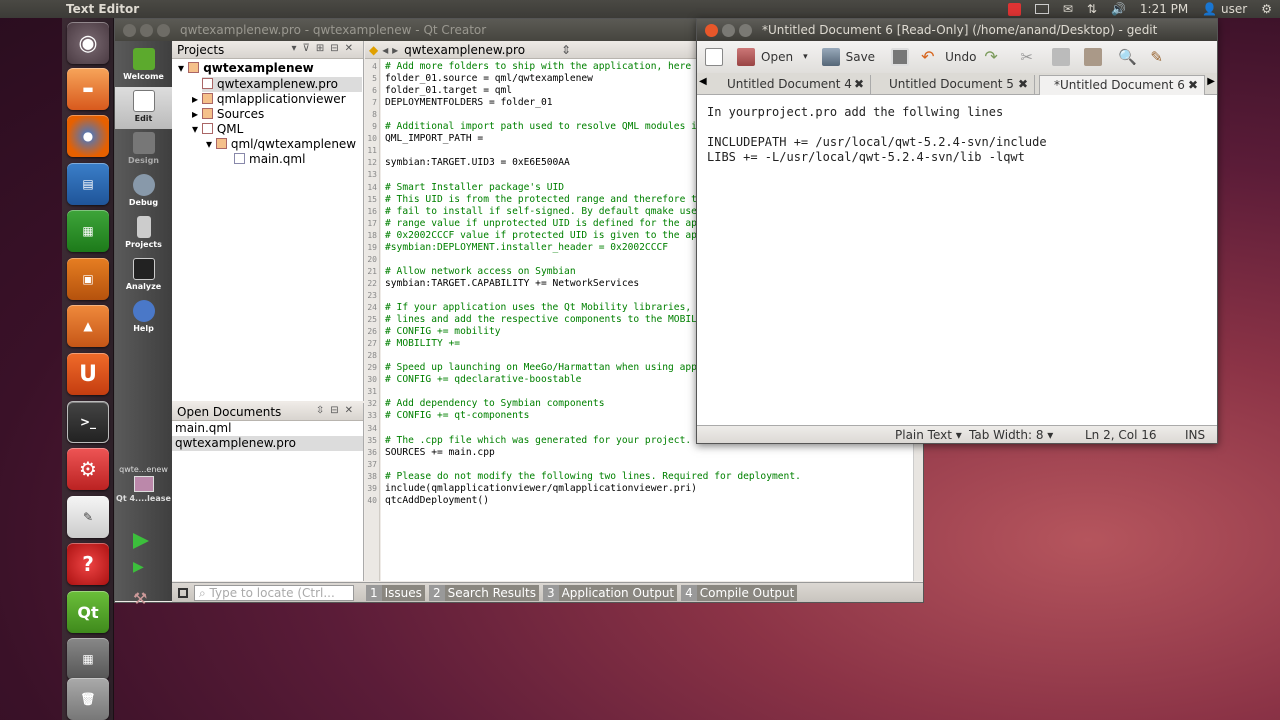 This screenshot has width=1280, height=720. What do you see at coordinates (1162, 57) in the screenshot?
I see `replace-button: ✎` at bounding box center [1162, 57].